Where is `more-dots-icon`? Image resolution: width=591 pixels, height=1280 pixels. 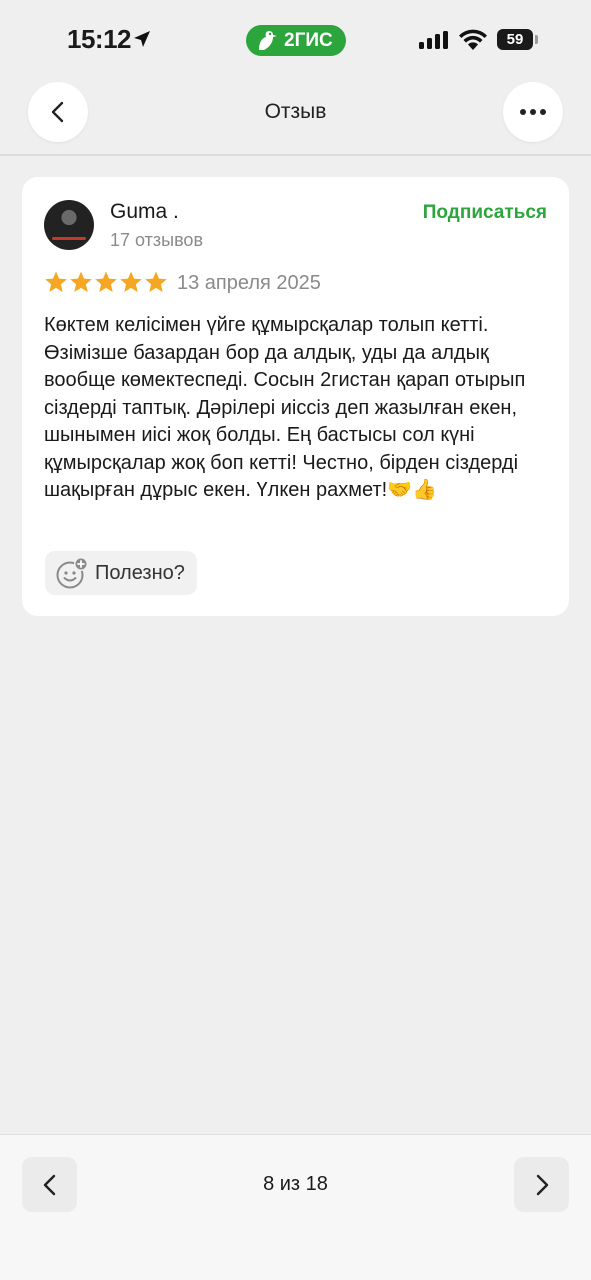 more-dots-icon is located at coordinates (533, 112).